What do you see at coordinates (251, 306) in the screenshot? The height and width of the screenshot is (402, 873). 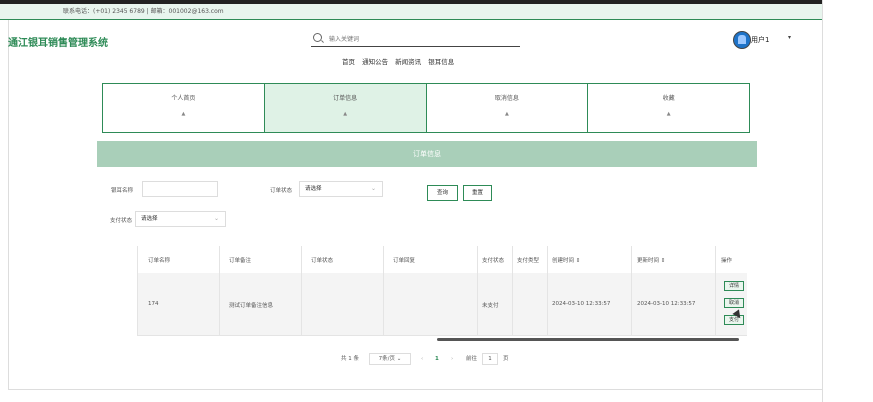 I see `order-remark: 测试订单备注信息` at bounding box center [251, 306].